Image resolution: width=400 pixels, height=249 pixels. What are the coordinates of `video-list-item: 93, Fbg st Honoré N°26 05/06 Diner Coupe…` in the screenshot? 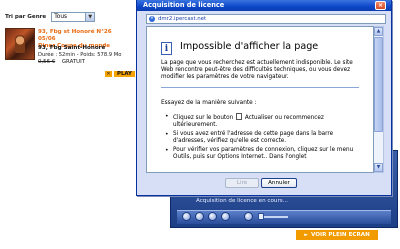 It's located at (70, 54).